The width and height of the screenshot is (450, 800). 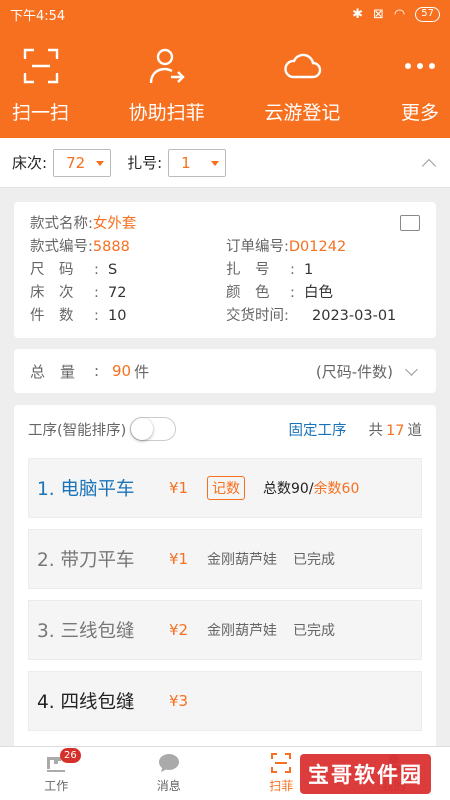 I want to click on bed-info-label: 床 次, so click(x=52, y=293).